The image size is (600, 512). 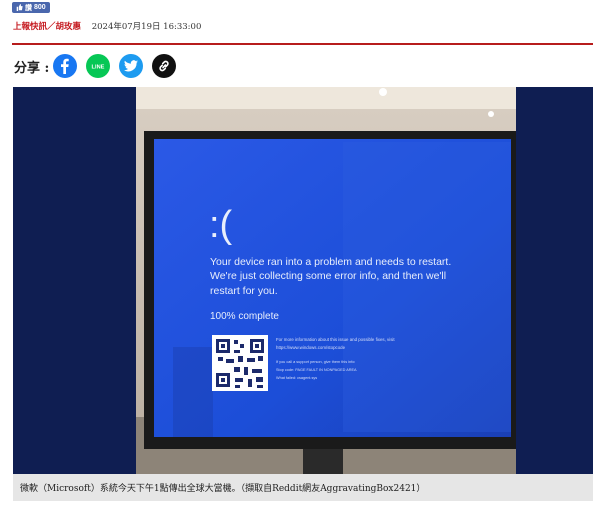 What do you see at coordinates (40, 7) in the screenshot?
I see `like-count: 800` at bounding box center [40, 7].